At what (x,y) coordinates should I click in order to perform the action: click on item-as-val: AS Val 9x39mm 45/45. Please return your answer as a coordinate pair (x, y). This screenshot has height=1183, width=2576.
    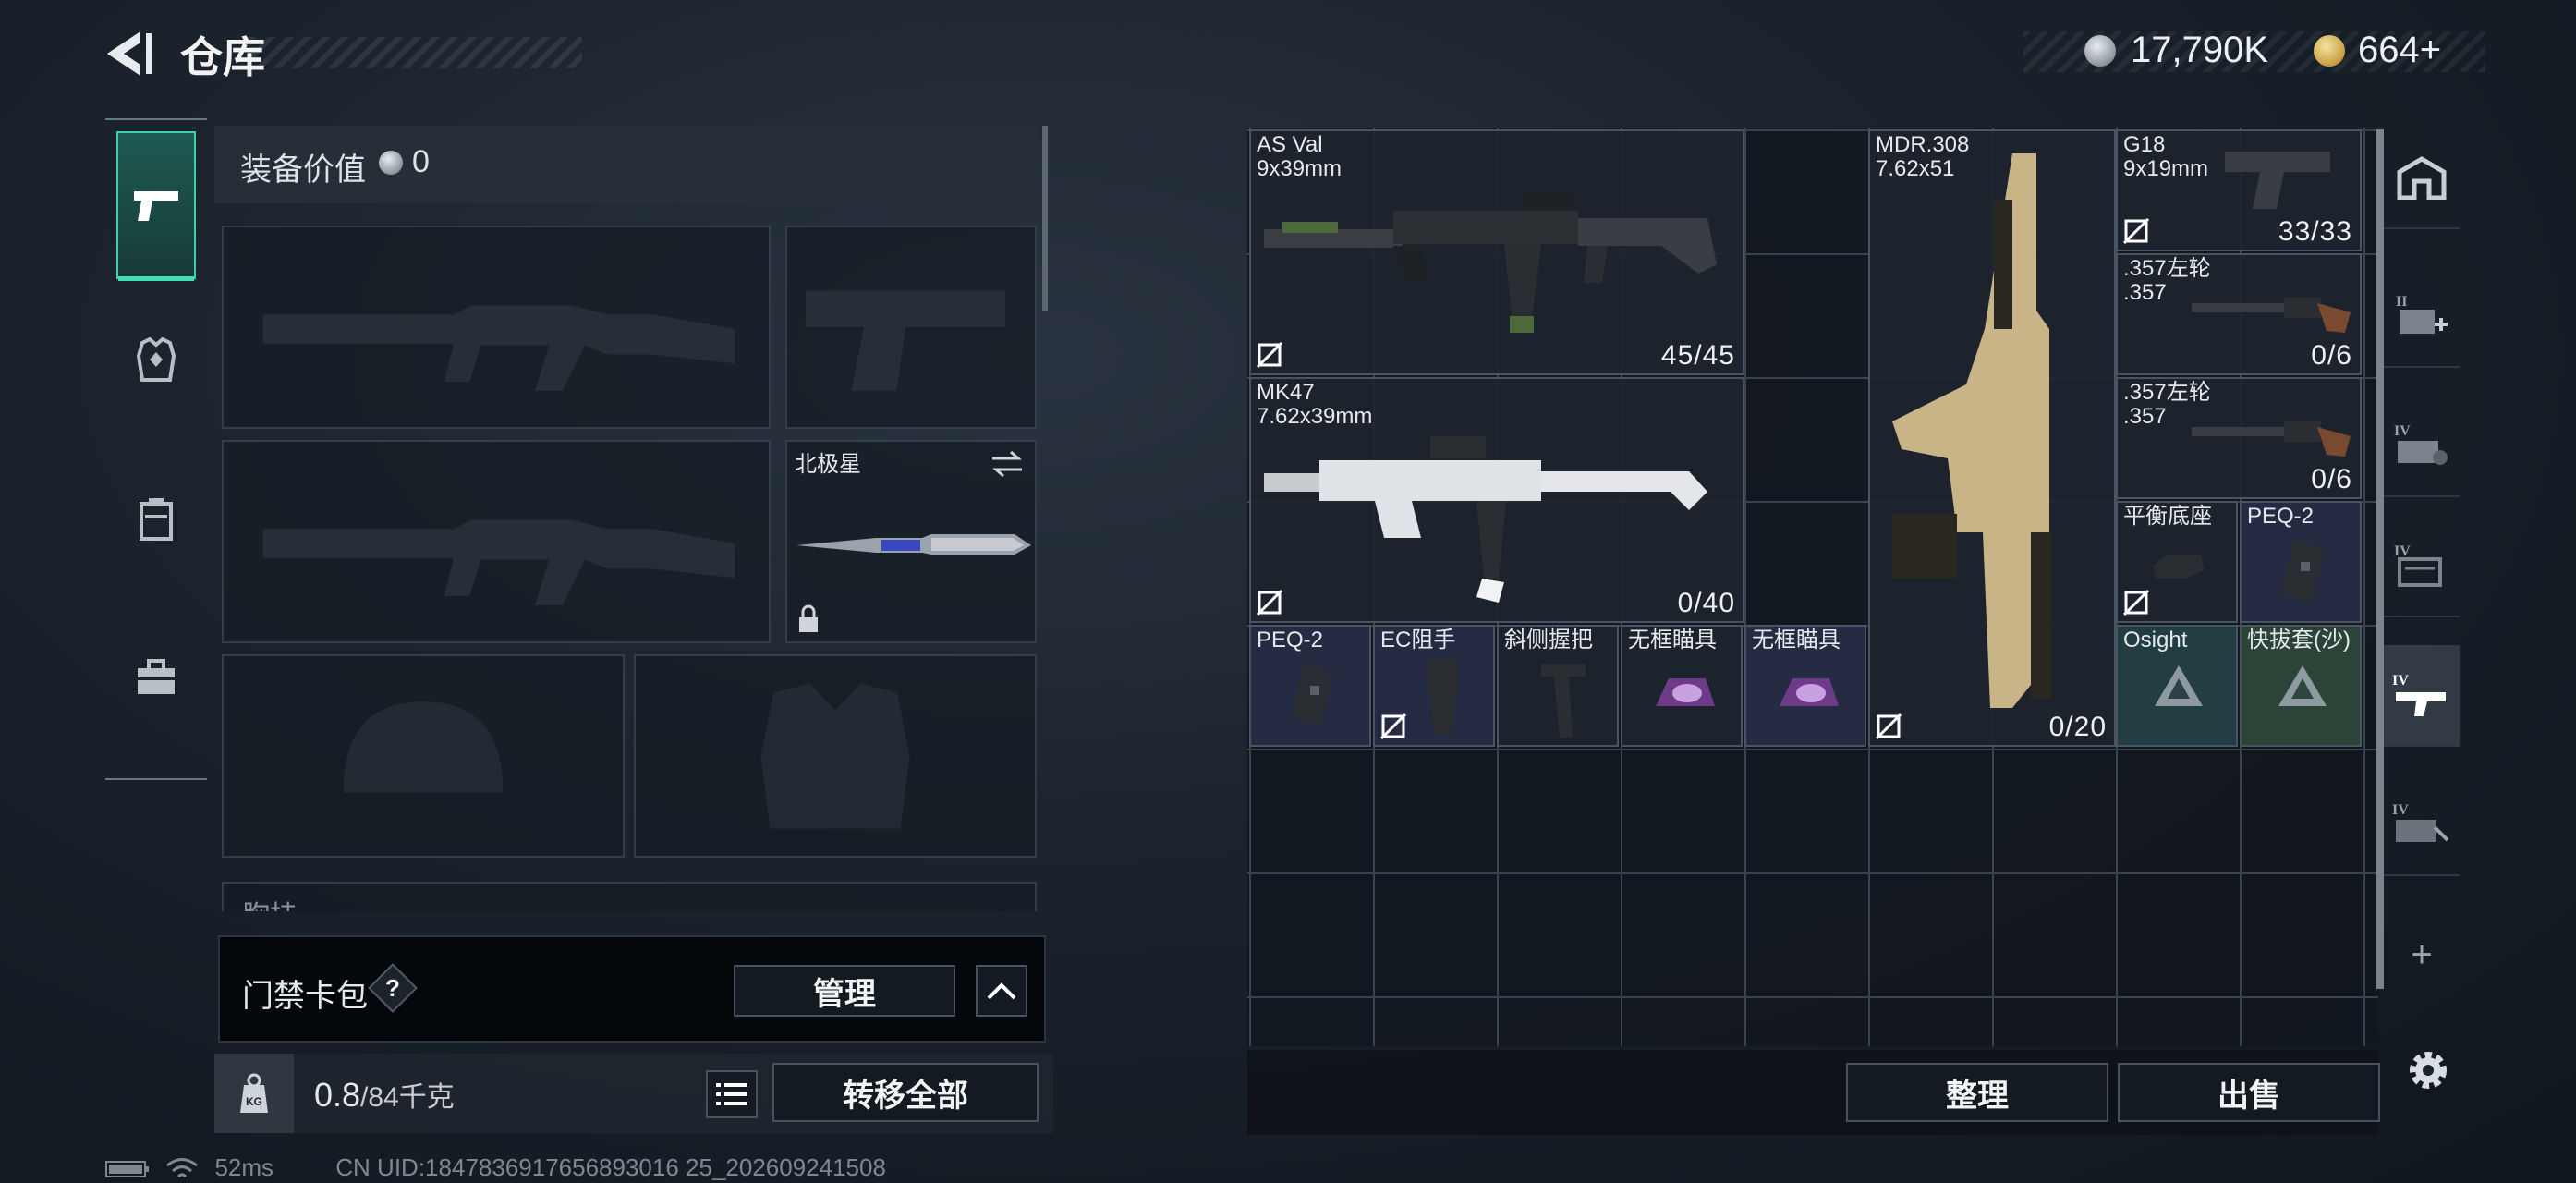
    Looking at the image, I should click on (1496, 252).